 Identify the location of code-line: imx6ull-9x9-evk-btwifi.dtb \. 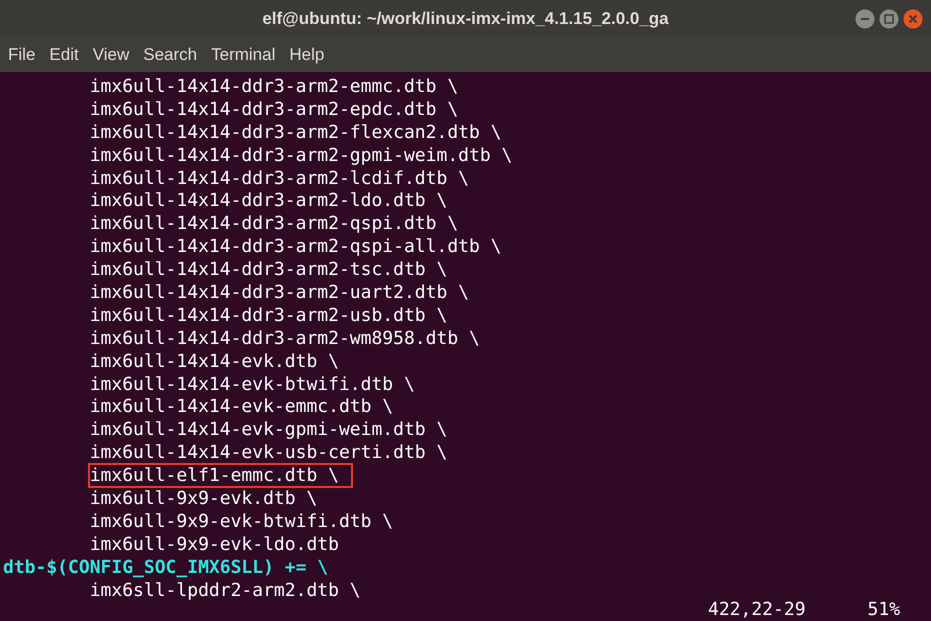
(242, 521).